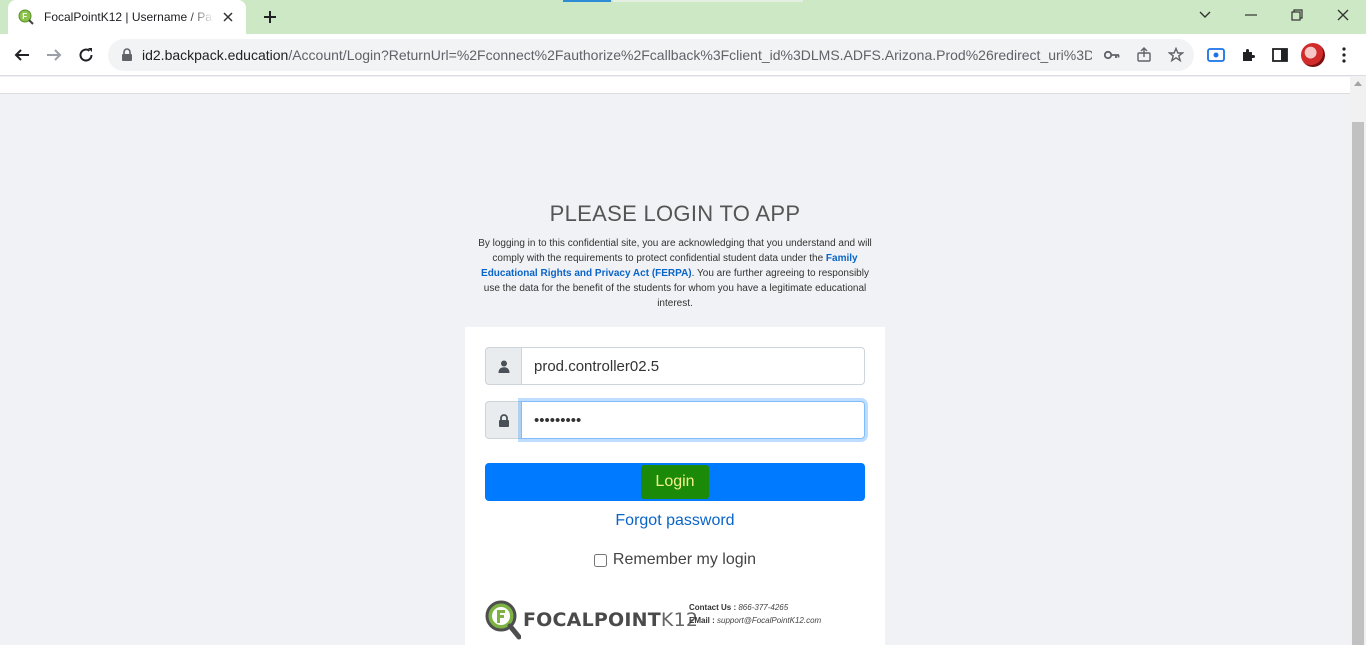 This screenshot has width=1366, height=645. I want to click on login-button-label: Login, so click(675, 482).